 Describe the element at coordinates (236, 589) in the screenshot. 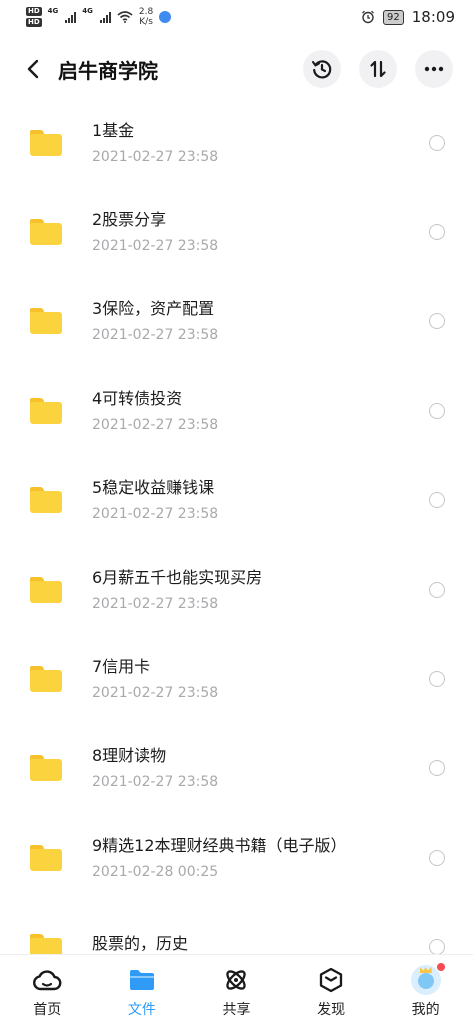

I see `list-item: 6月薪五千也能实现买房 2021-02-27 23:58` at that location.